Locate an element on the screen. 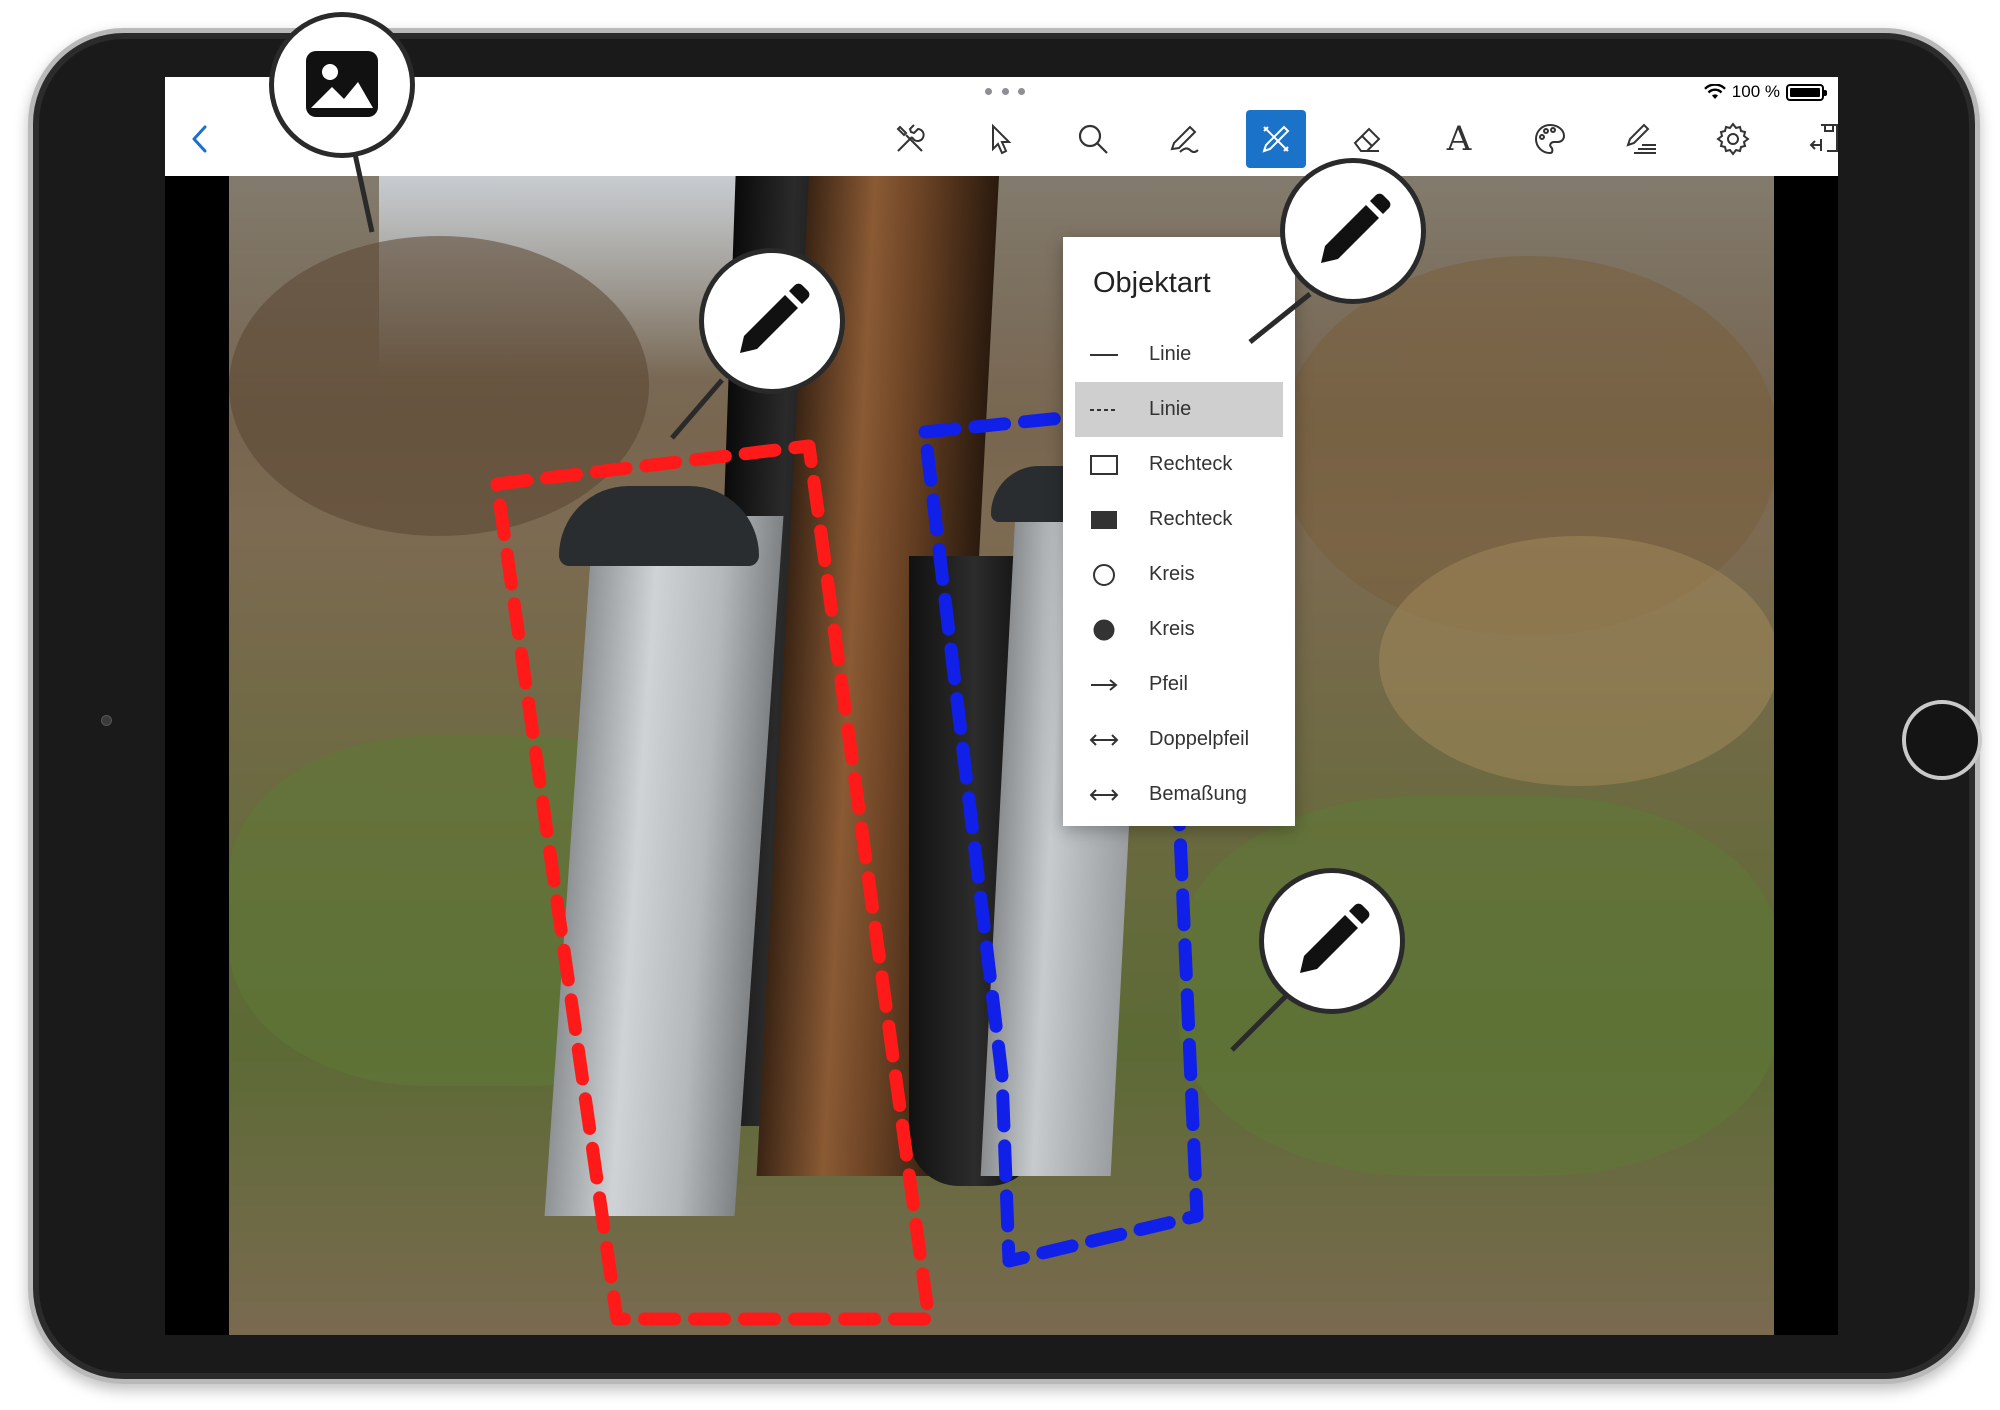 The height and width of the screenshot is (1410, 2000). pen-button is located at coordinates (1184, 139).